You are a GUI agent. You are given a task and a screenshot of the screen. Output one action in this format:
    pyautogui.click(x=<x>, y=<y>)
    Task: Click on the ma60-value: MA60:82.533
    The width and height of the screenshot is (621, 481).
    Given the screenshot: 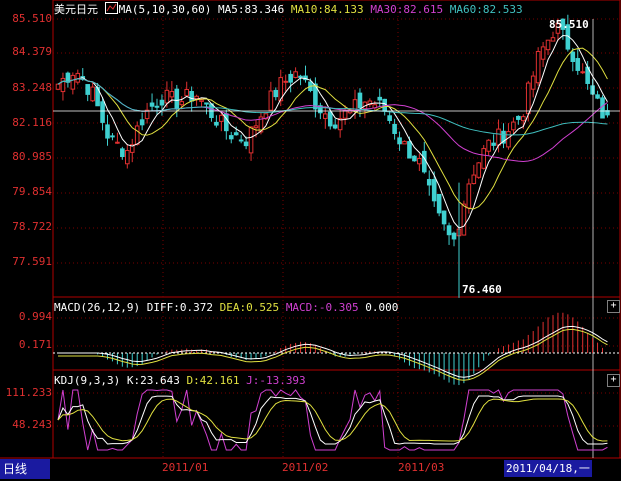 What is the action you would take?
    pyautogui.click(x=486, y=9)
    